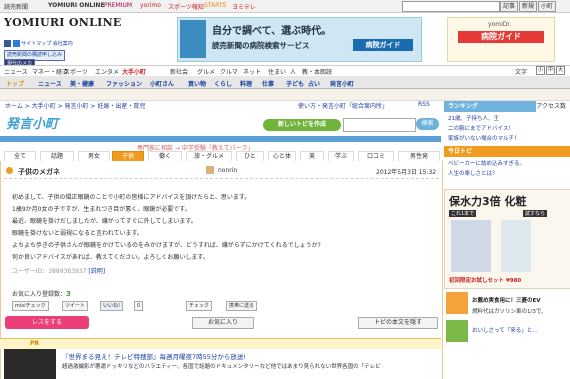  Describe the element at coordinates (50, 71) in the screenshot. I see `category-link: マネー・経済` at that location.